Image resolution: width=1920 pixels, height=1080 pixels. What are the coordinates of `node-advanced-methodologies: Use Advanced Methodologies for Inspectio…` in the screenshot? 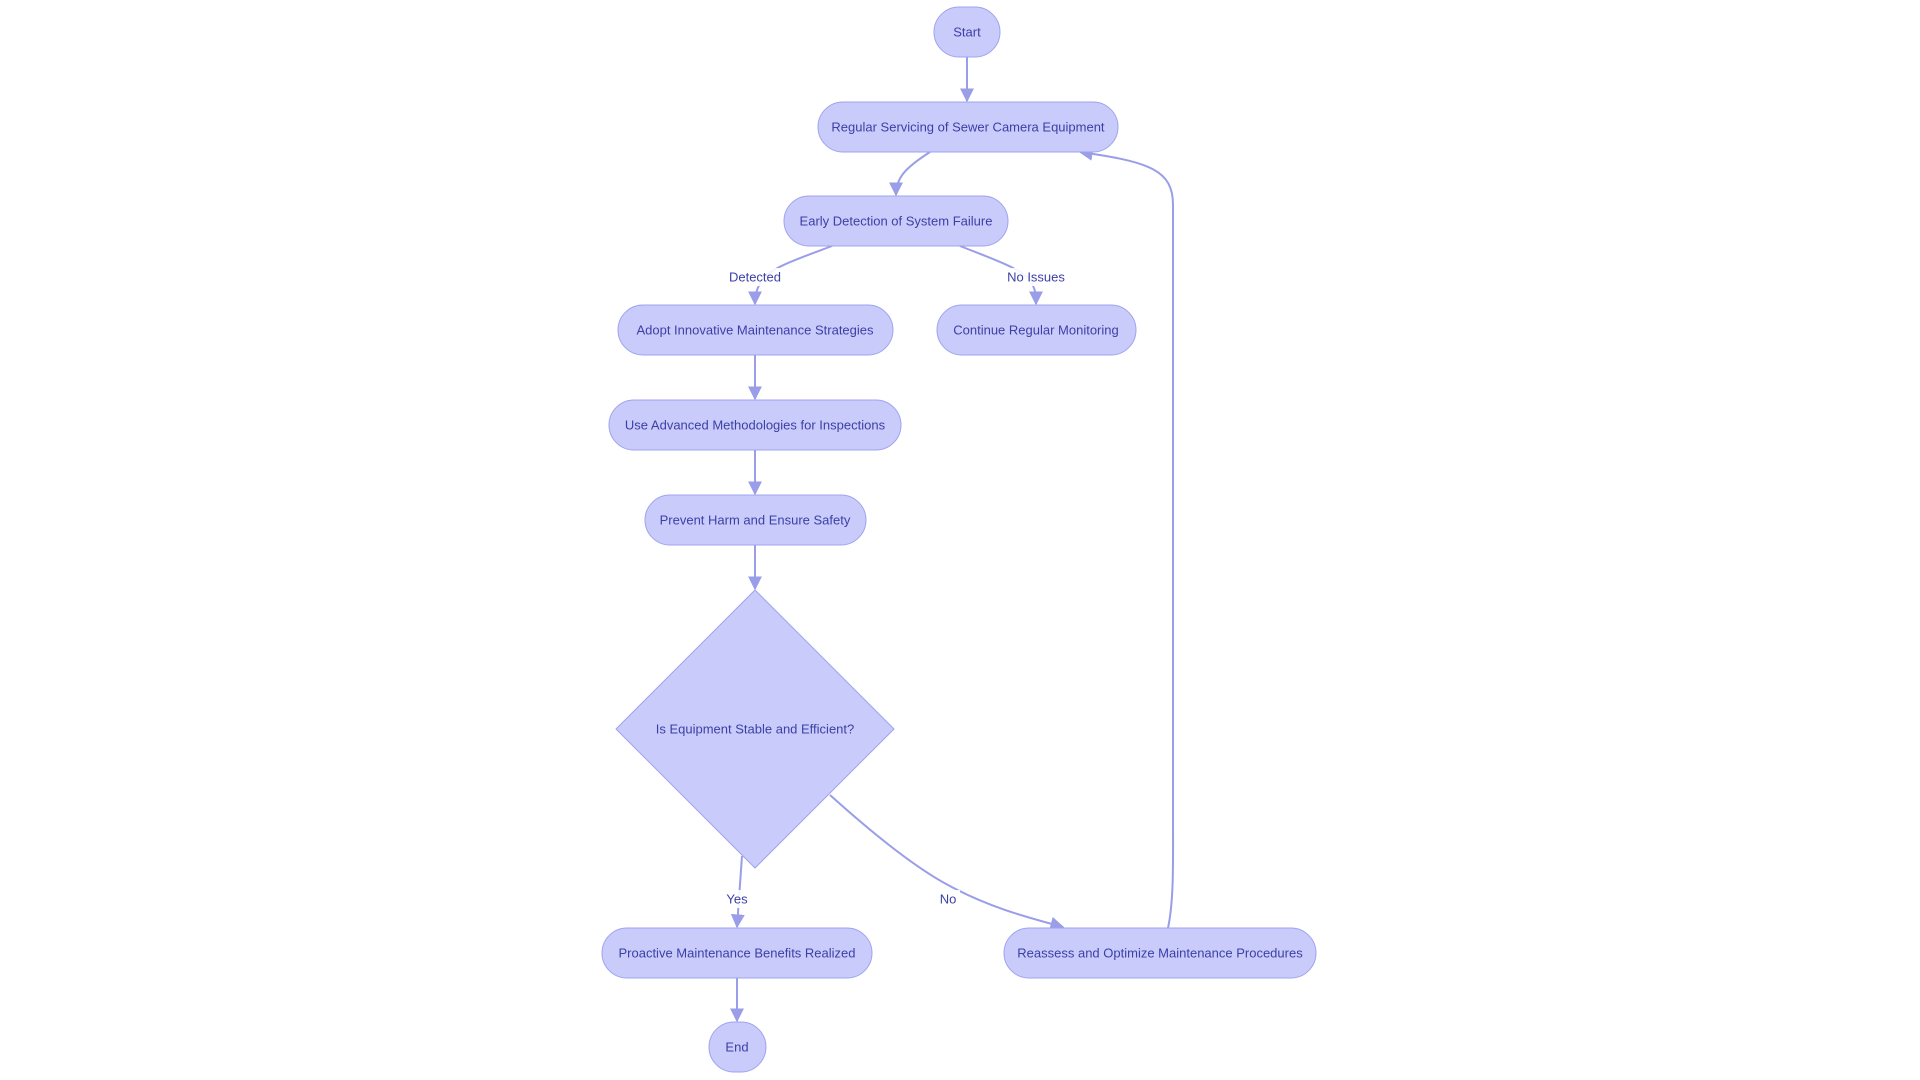 It's located at (755, 425).